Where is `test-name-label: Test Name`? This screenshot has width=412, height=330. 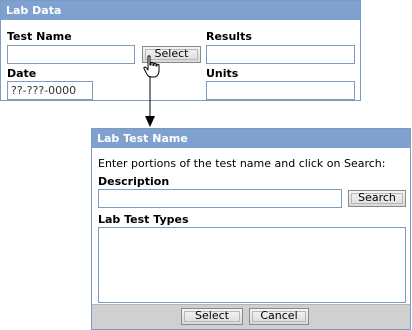
test-name-label: Test Name is located at coordinates (39, 36).